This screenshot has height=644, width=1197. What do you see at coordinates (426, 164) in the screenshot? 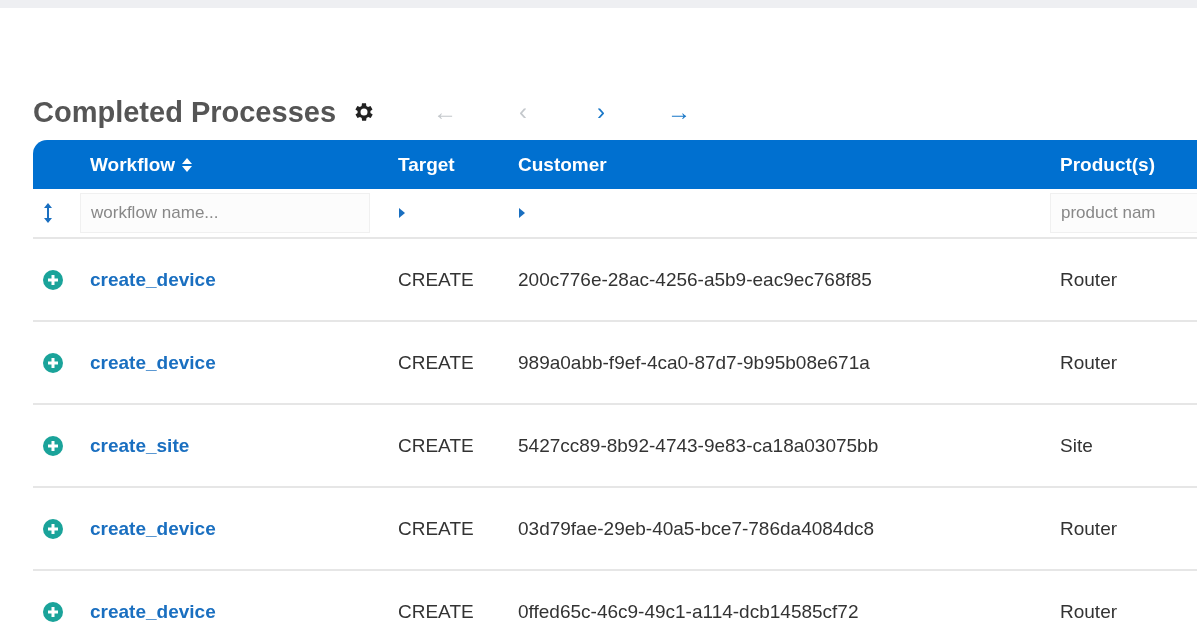
I see `column-label: Target` at bounding box center [426, 164].